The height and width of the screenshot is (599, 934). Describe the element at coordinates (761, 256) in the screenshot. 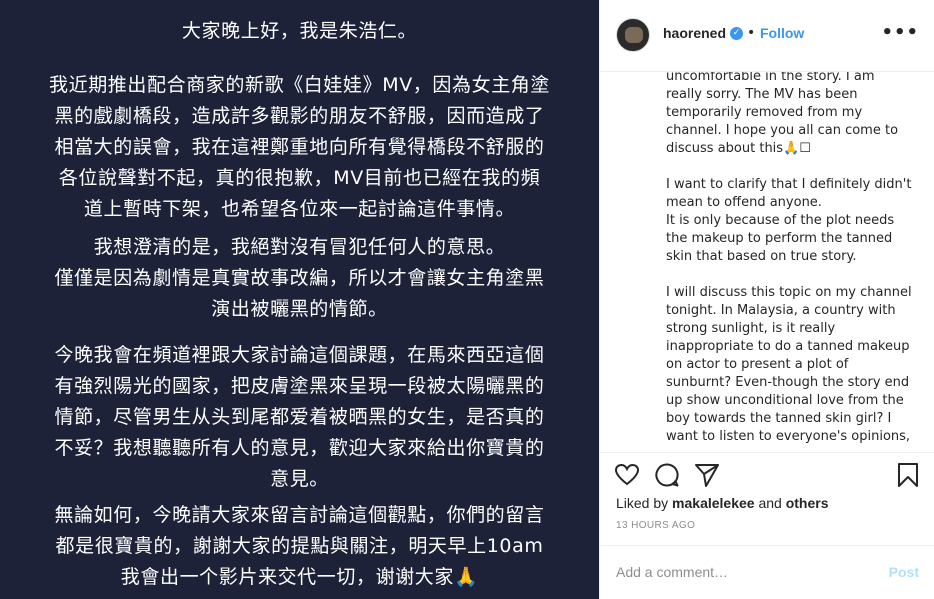

I see `caption-line: skin that based on true story.` at that location.